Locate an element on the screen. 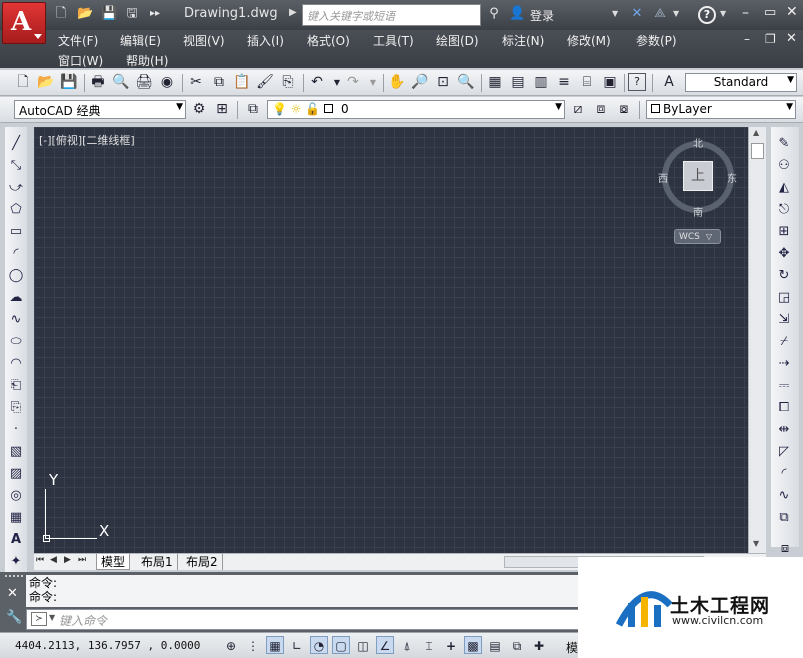  menu-edit: 编辑(E) is located at coordinates (140, 40).